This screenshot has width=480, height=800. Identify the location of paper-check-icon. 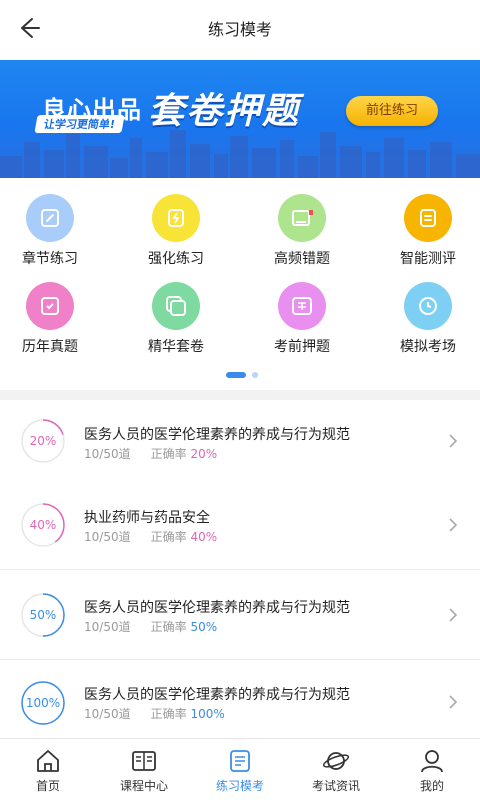
(50, 306).